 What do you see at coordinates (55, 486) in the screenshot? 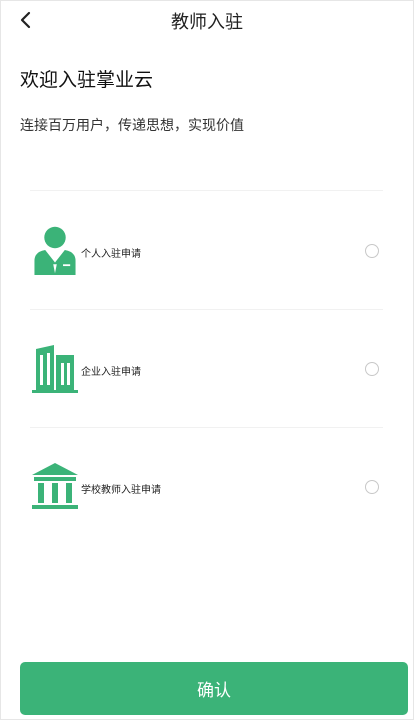
I see `school-icon` at bounding box center [55, 486].